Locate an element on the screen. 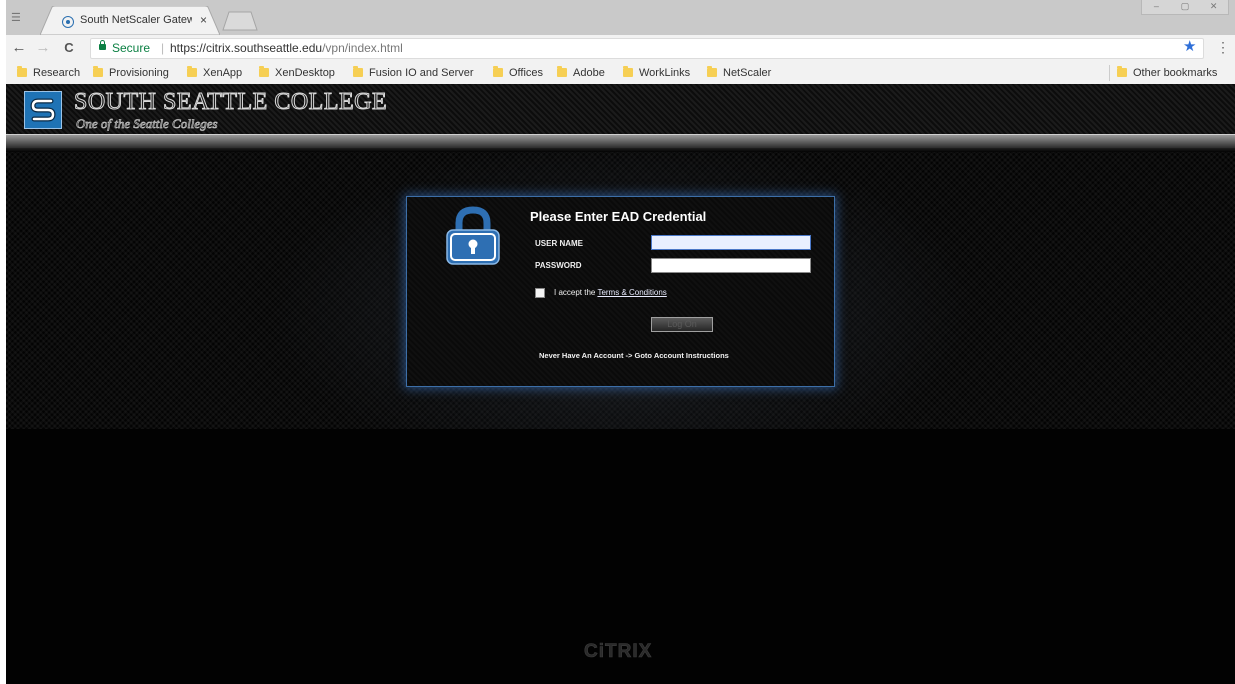  back-button: ← is located at coordinates (19, 48).